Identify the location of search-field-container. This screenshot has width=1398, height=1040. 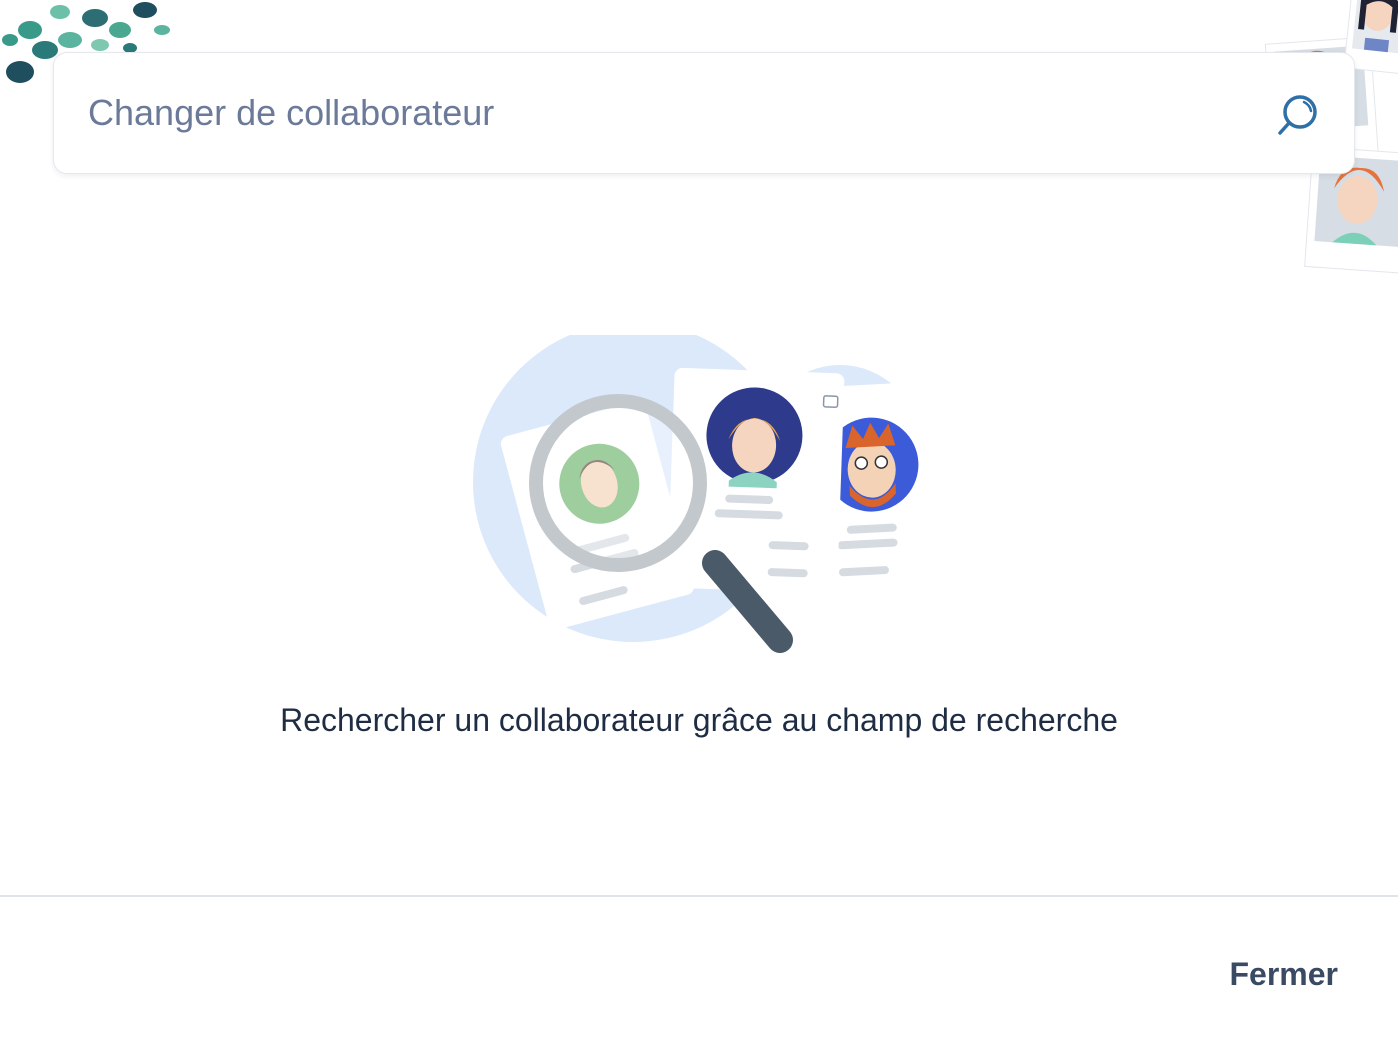
(704, 113).